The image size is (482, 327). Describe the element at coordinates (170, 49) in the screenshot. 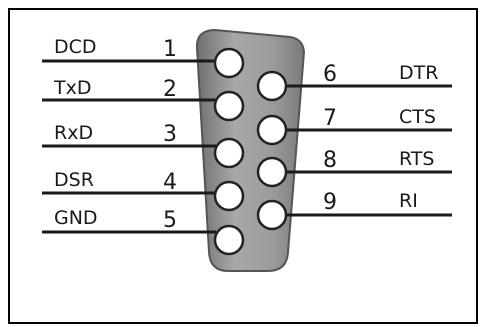

I see `pin-number-left: 1` at that location.